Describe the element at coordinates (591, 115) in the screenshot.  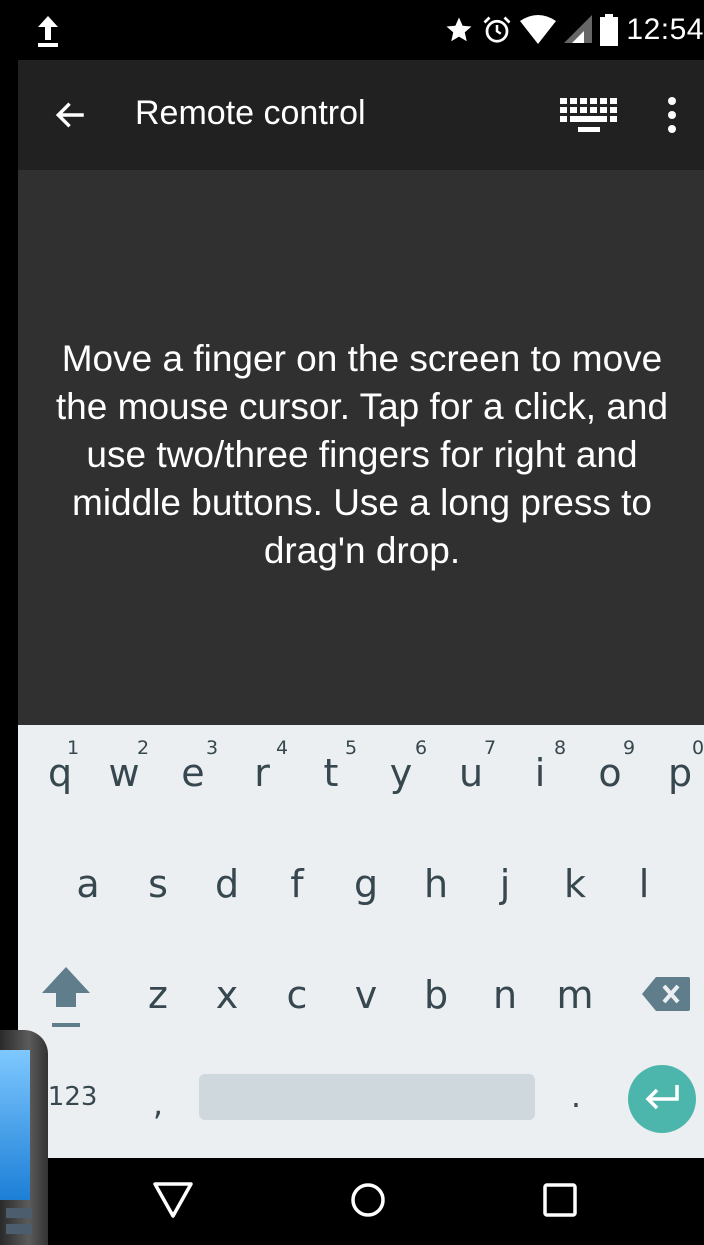
I see `keyboard-icon` at that location.